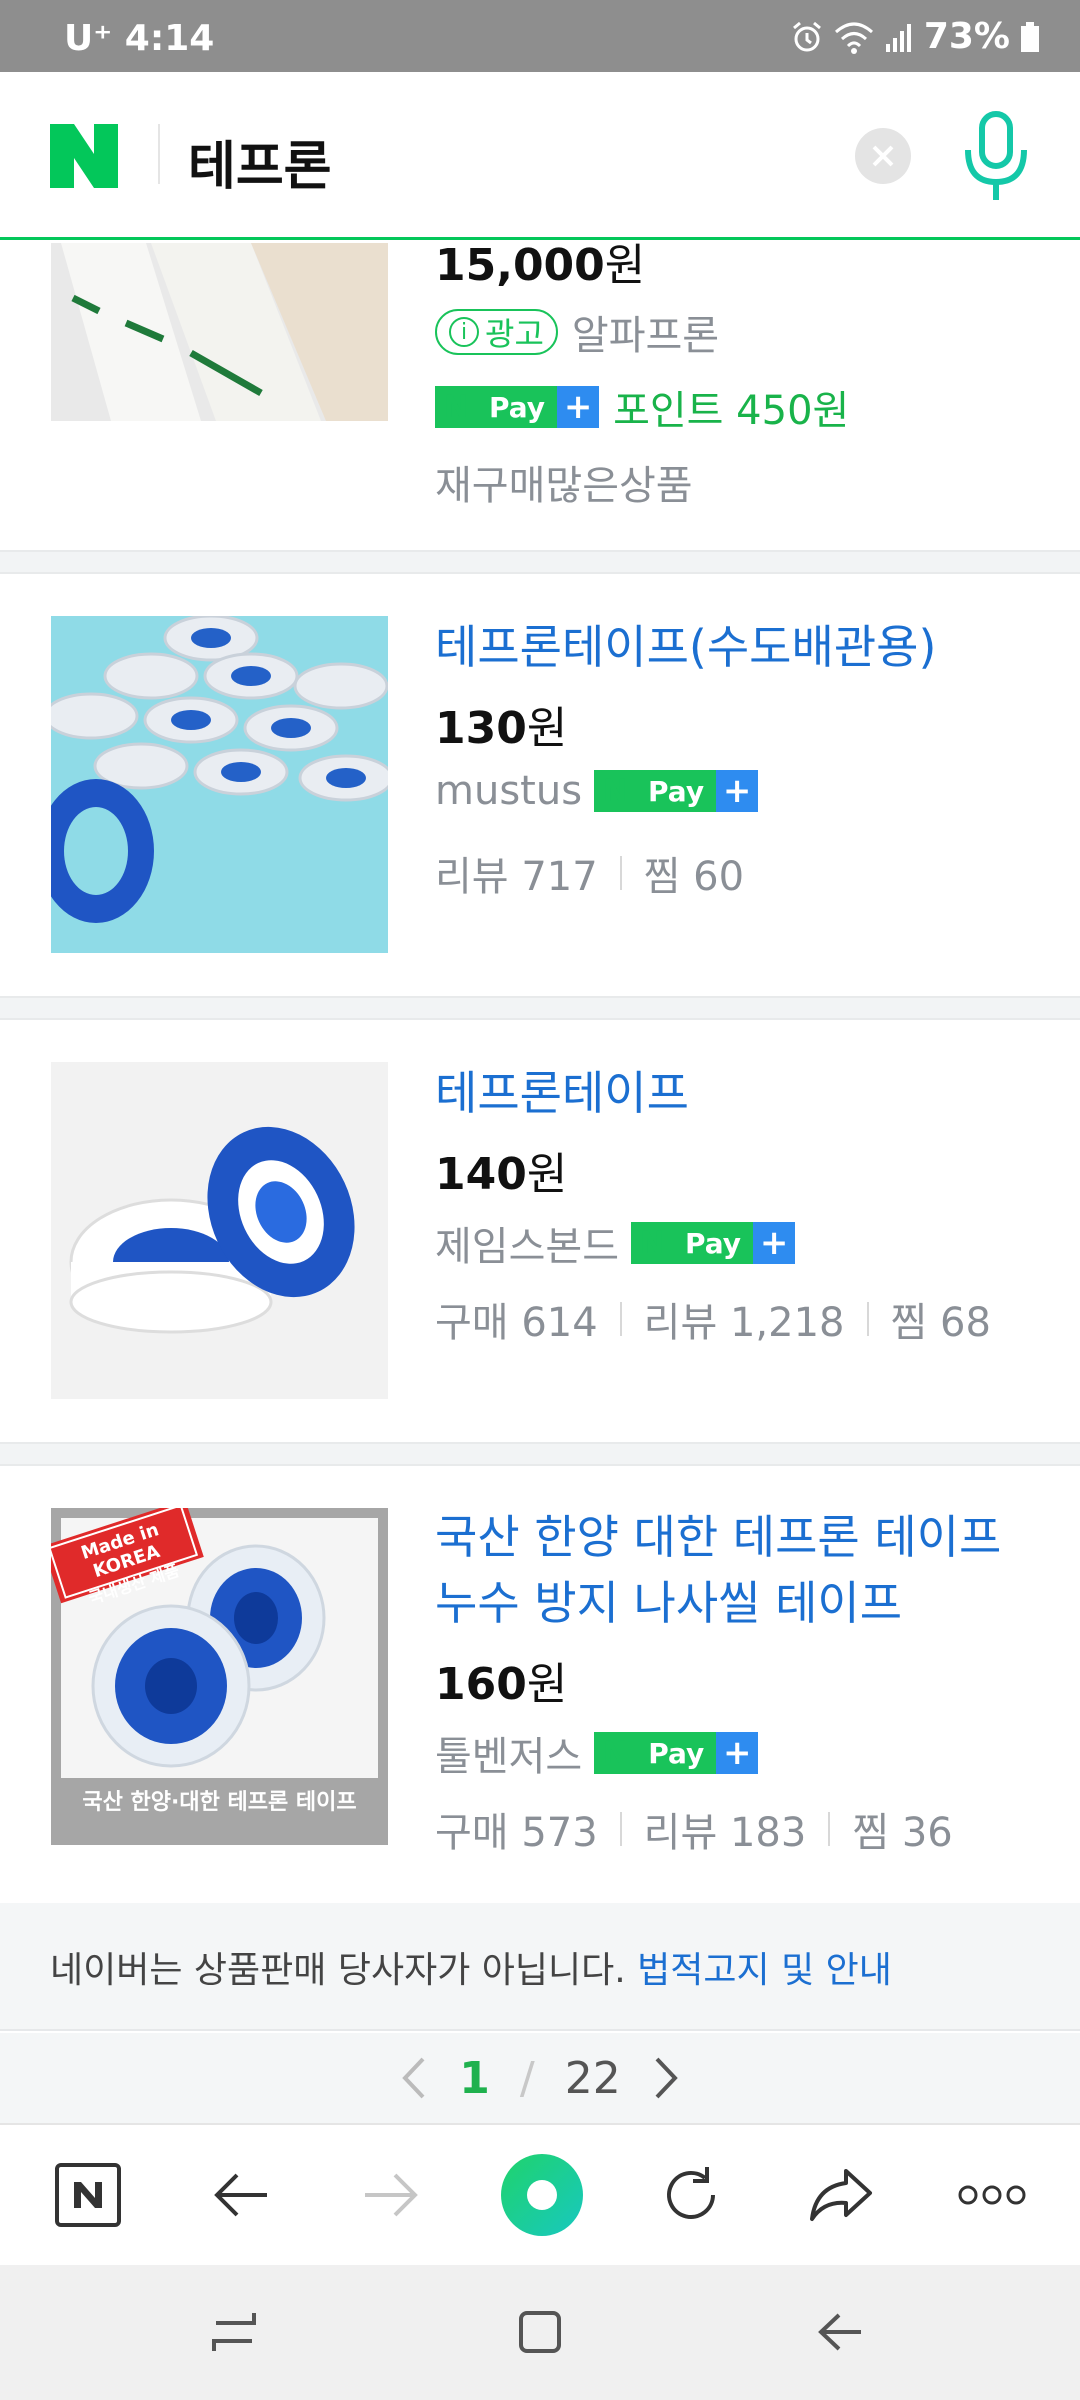  I want to click on review-count: 리뷰 717, so click(516, 873).